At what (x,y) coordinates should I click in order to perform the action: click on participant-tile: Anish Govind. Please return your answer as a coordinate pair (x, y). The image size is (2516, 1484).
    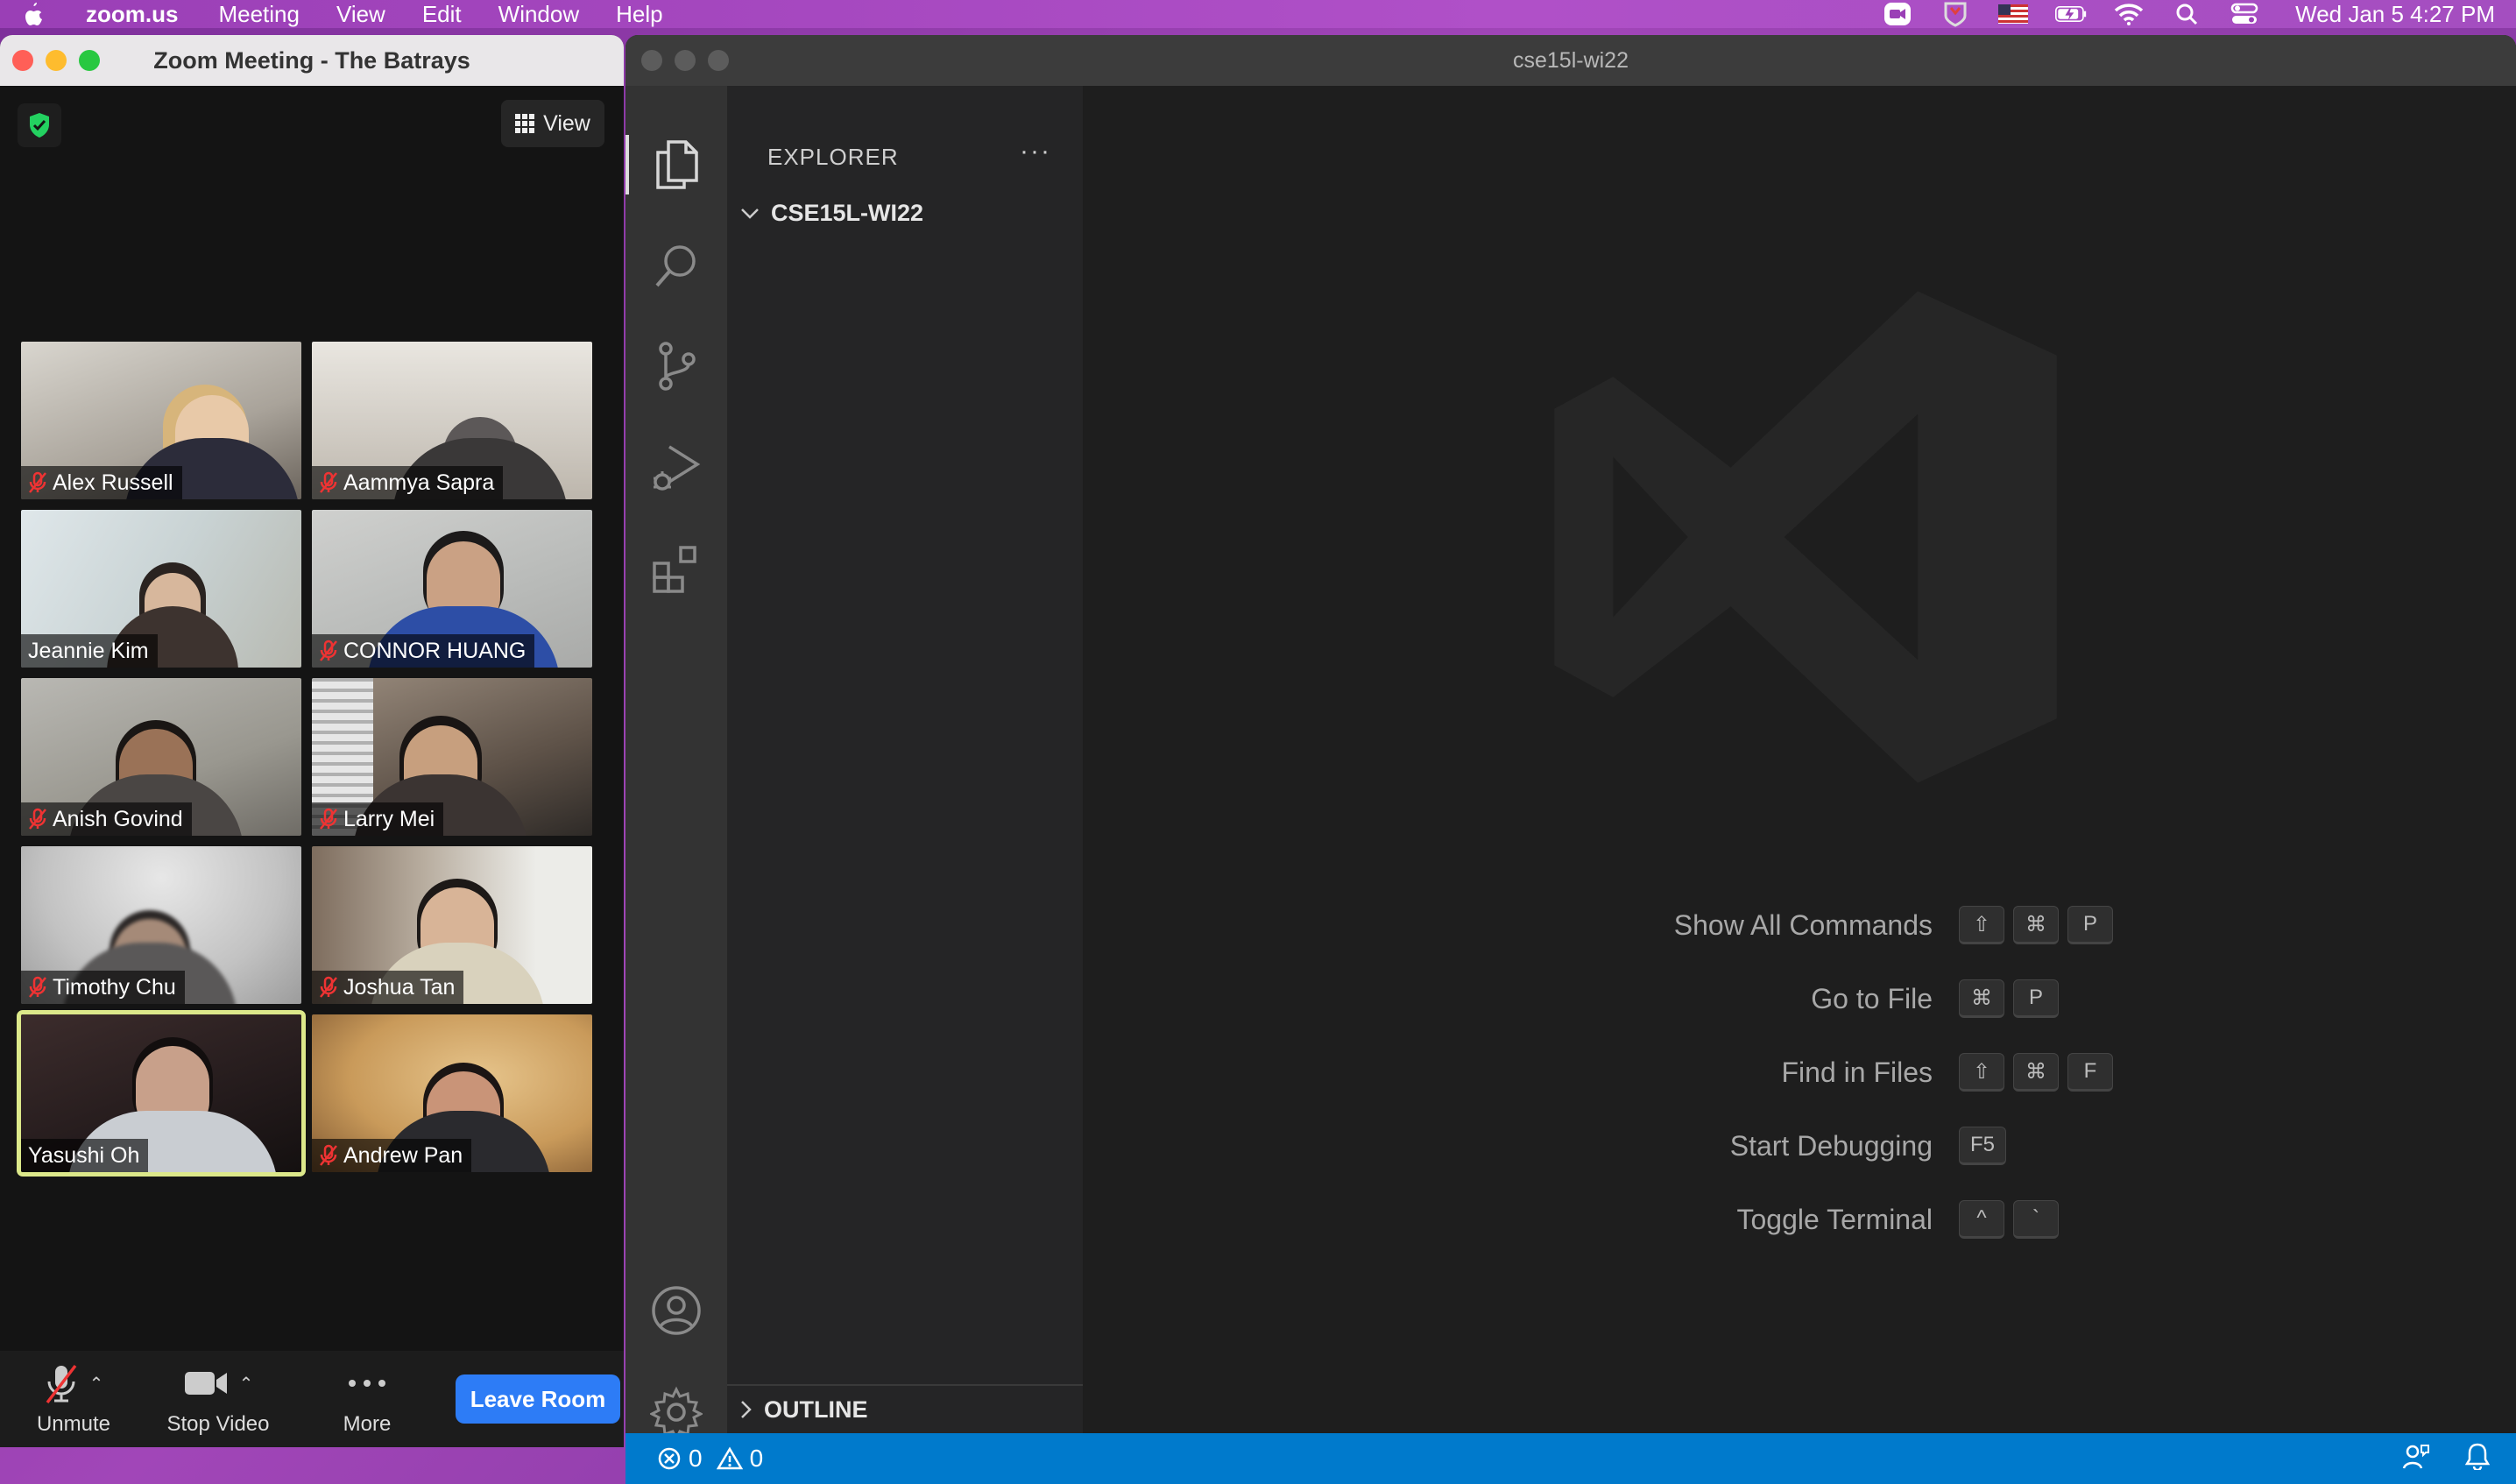
    Looking at the image, I should click on (161, 757).